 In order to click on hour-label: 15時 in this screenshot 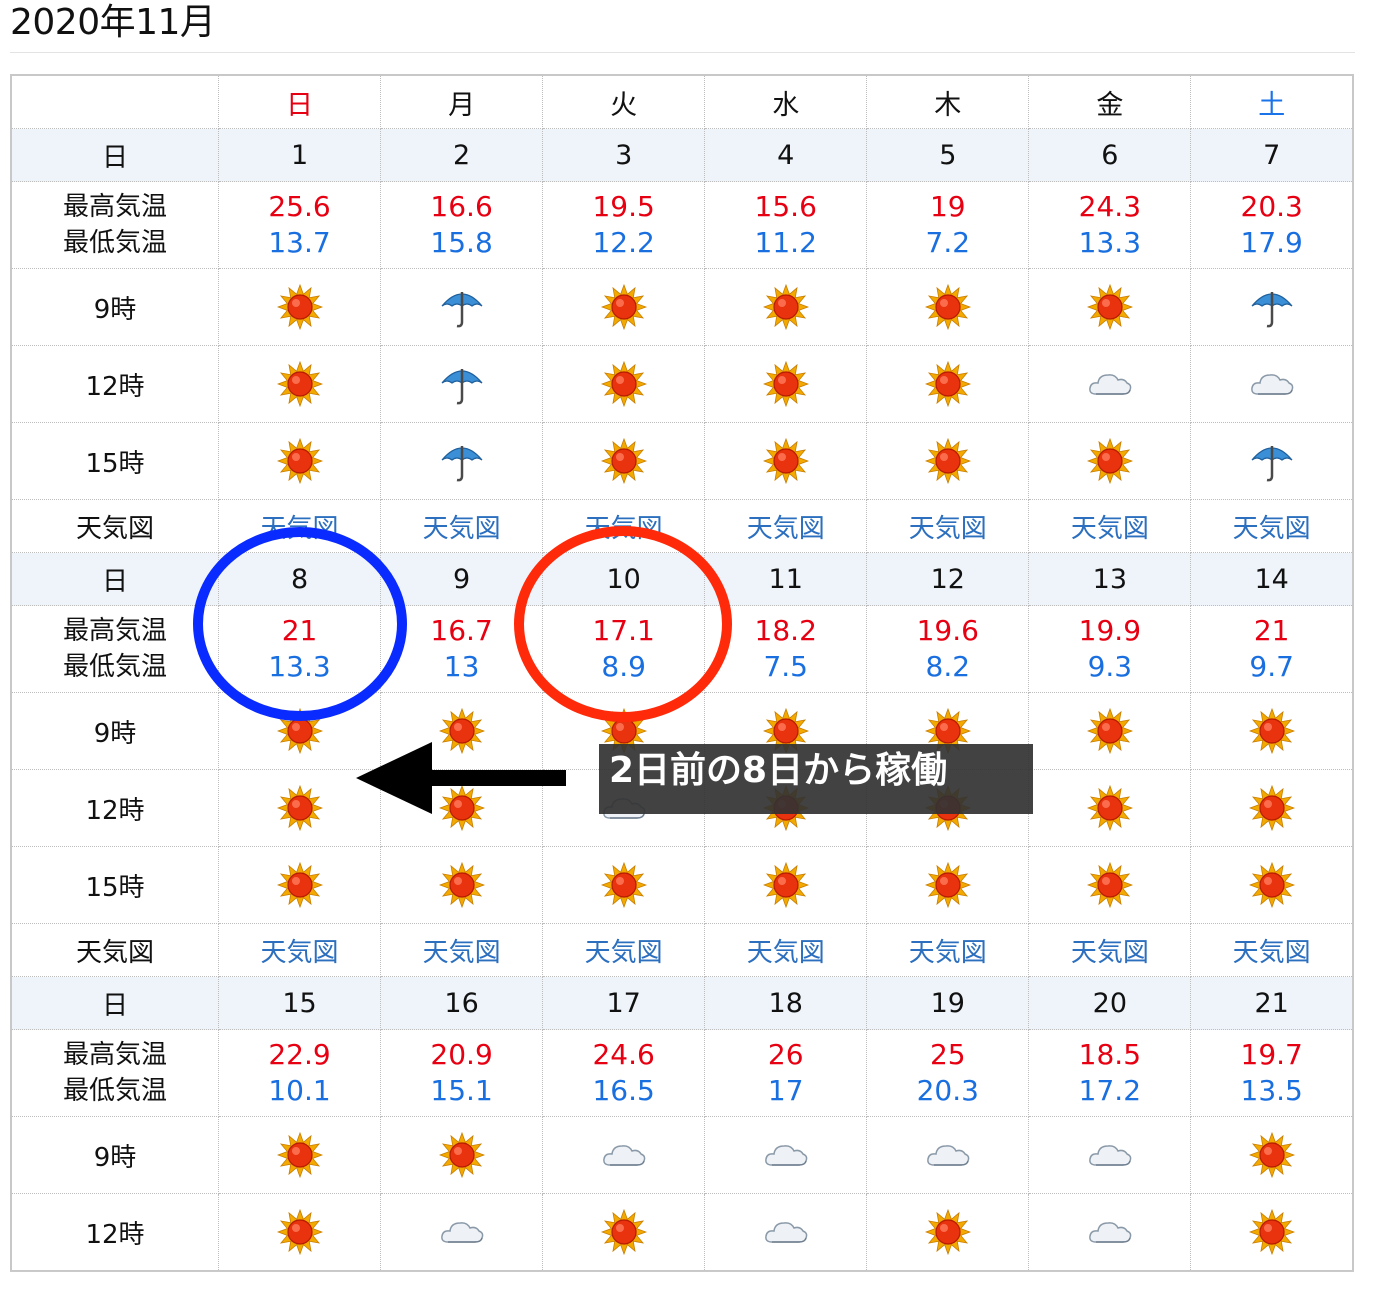, I will do `click(114, 461)`.